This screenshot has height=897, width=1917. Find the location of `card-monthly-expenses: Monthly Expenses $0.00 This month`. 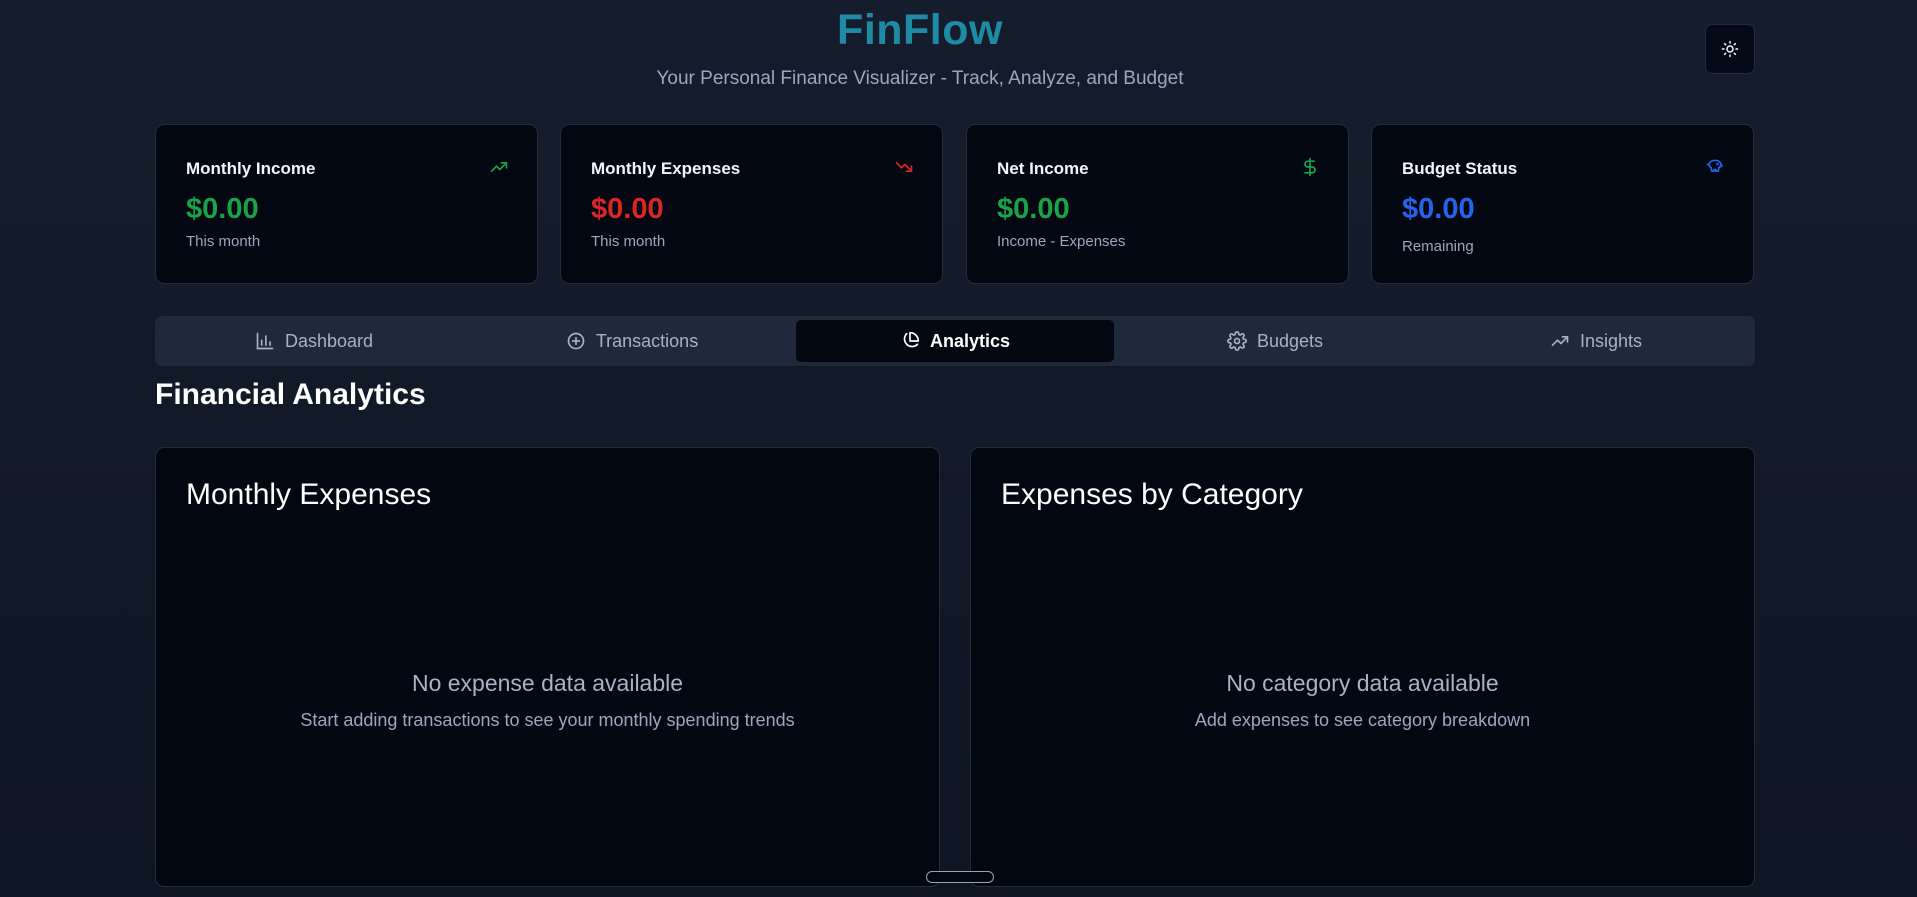

card-monthly-expenses: Monthly Expenses $0.00 This month is located at coordinates (751, 204).